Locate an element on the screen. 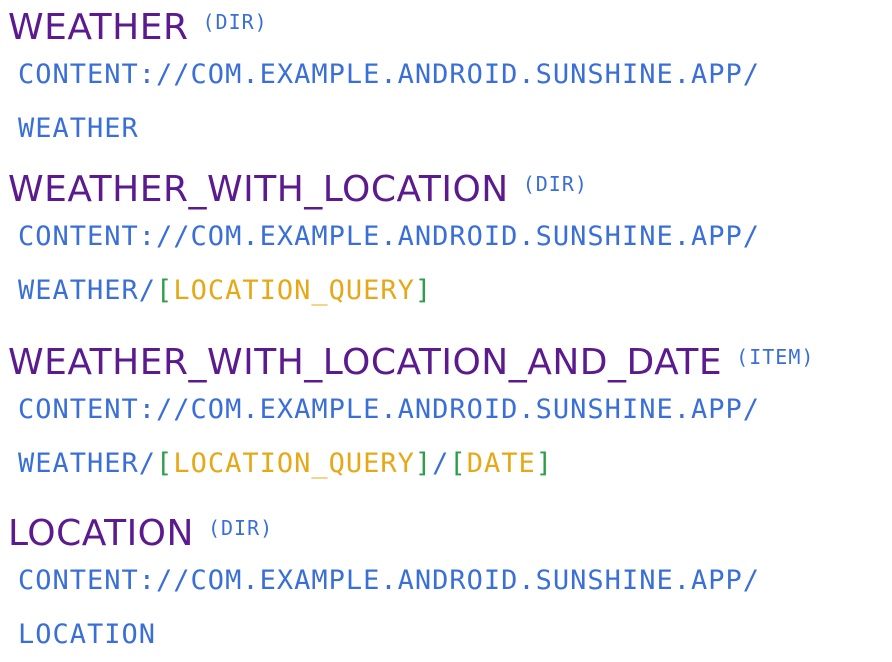 This screenshot has height=662, width=892. uri-line-2: WEATHER/[LOCATION_QUERY]/[DATE] is located at coordinates (411, 464).